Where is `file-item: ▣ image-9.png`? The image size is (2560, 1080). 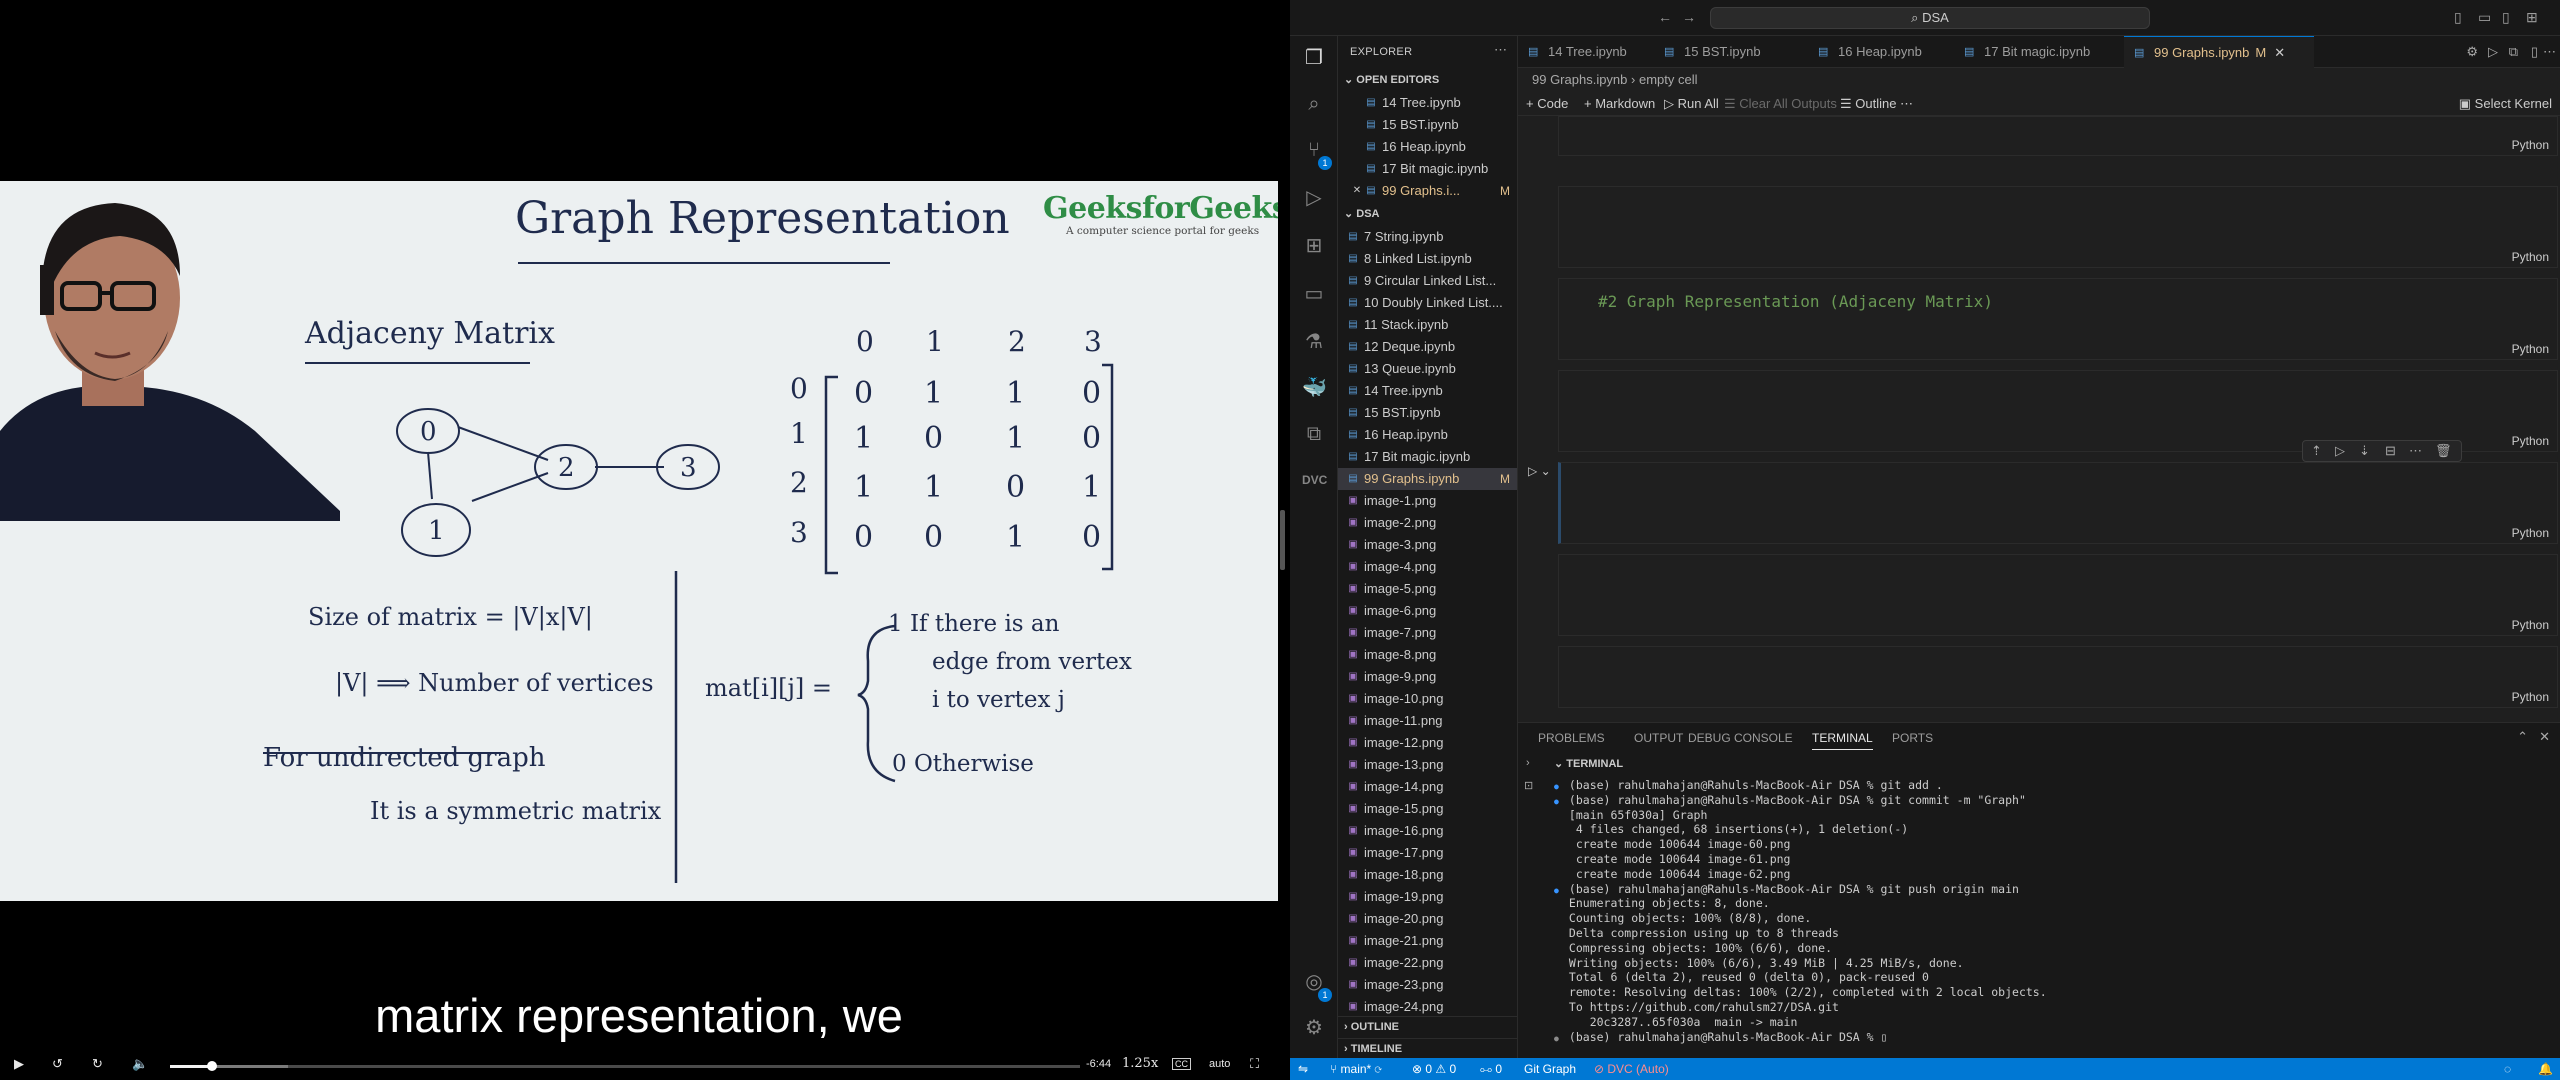 file-item: ▣ image-9.png is located at coordinates (1427, 677).